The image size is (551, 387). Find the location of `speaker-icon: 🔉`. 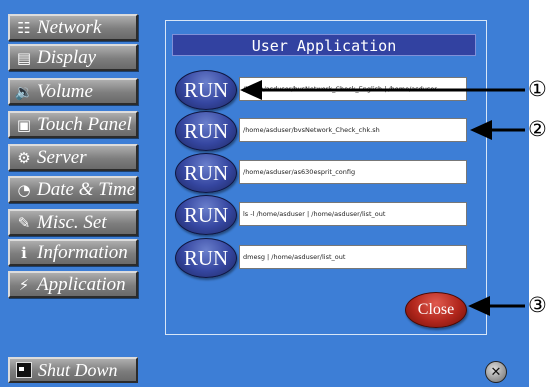

speaker-icon: 🔉 is located at coordinates (24, 91).